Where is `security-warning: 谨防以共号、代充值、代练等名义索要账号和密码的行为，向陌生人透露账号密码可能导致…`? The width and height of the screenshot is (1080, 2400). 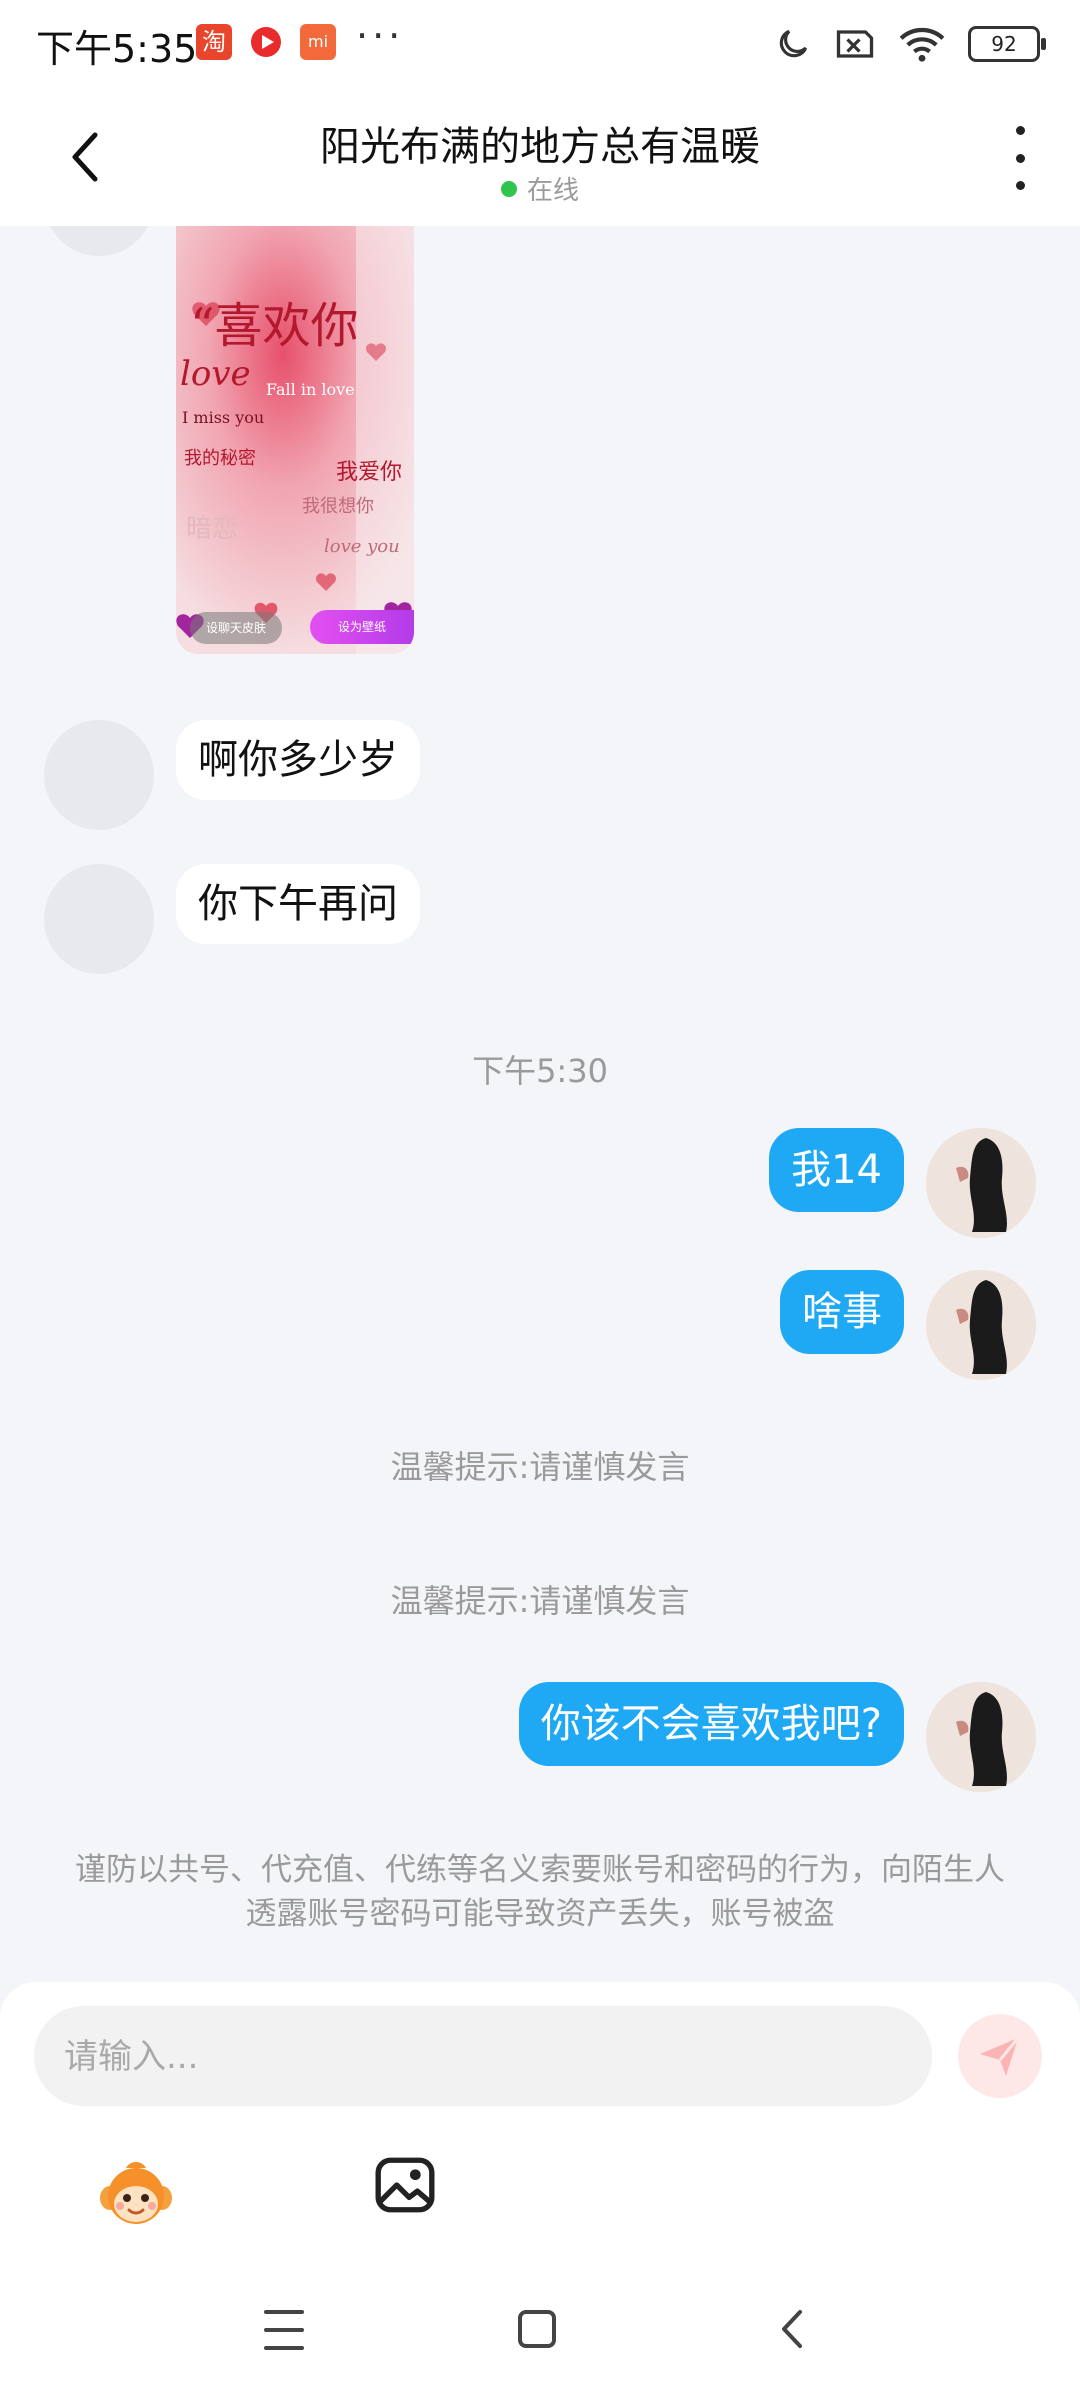
security-warning: 谨防以共号、代充值、代练等名义索要账号和密码的行为，向陌生人透露账号密码可能导致… is located at coordinates (540, 1892).